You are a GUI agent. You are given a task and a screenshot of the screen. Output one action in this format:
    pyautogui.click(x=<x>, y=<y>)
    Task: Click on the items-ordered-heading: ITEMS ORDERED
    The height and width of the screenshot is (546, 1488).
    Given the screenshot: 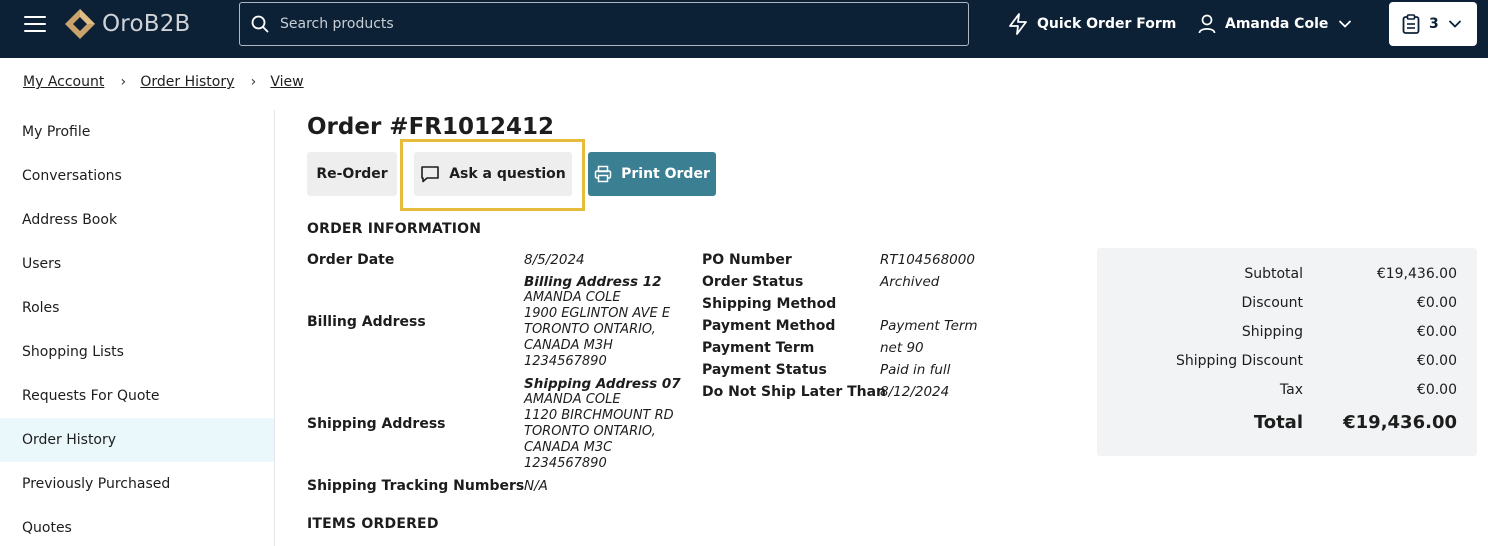 What is the action you would take?
    pyautogui.click(x=373, y=524)
    